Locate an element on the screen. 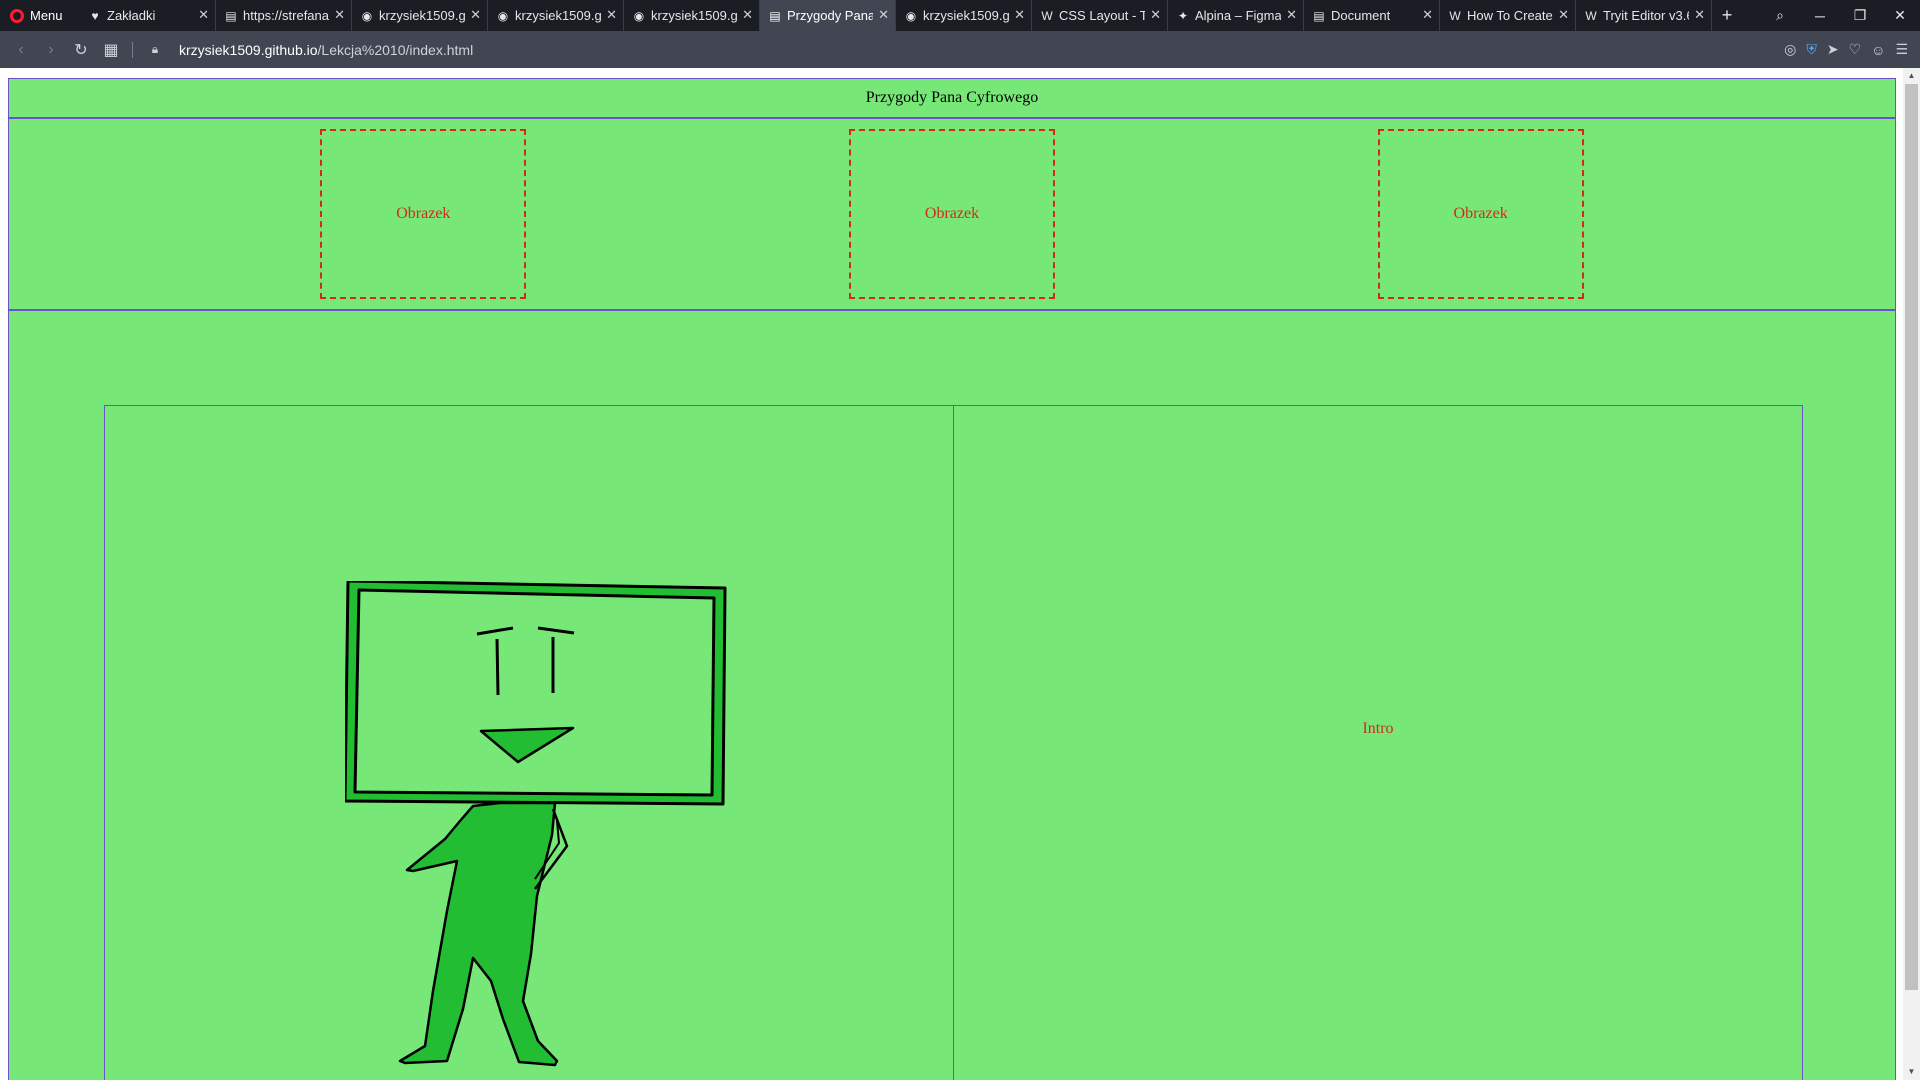  page-header: Przygody Pana Cyfrowego is located at coordinates (952, 99).